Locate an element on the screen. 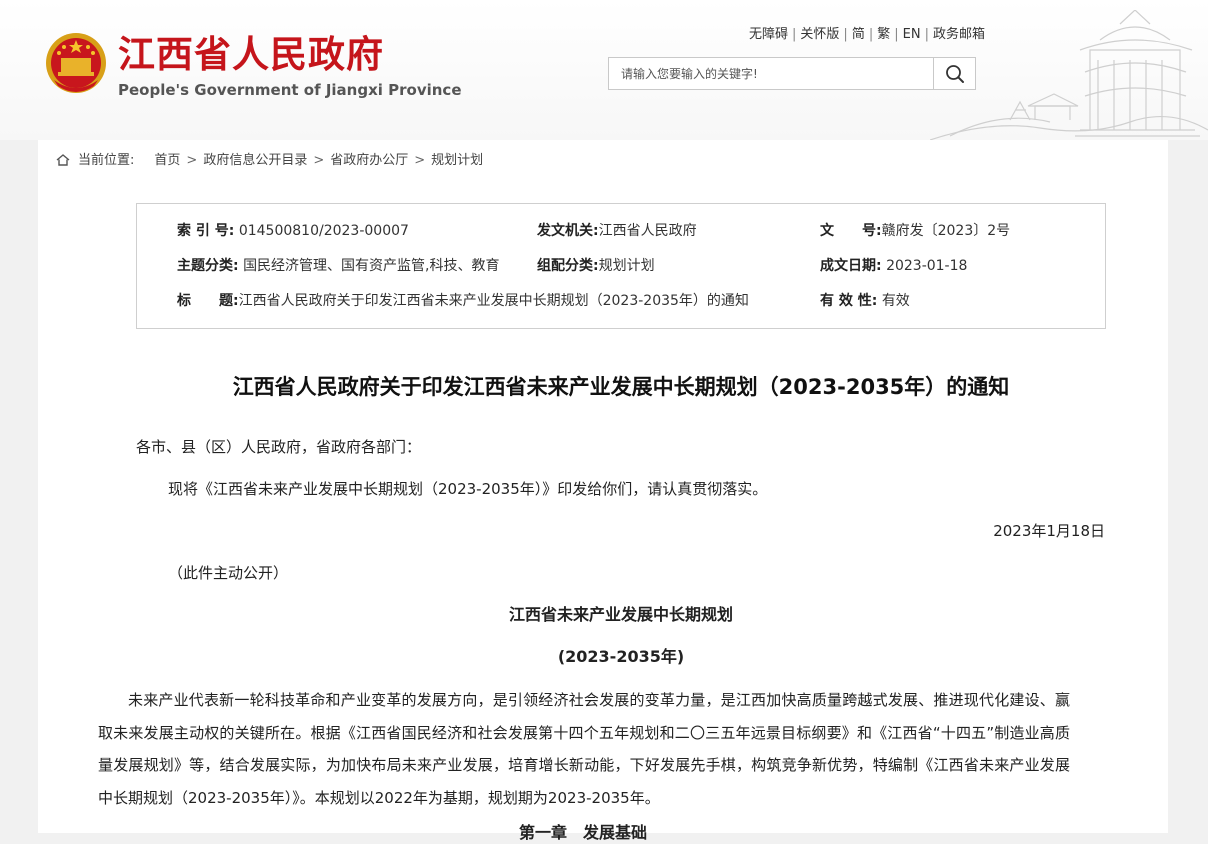 The width and height of the screenshot is (1208, 844). plan-period: (2023-2035年) is located at coordinates (621, 656).